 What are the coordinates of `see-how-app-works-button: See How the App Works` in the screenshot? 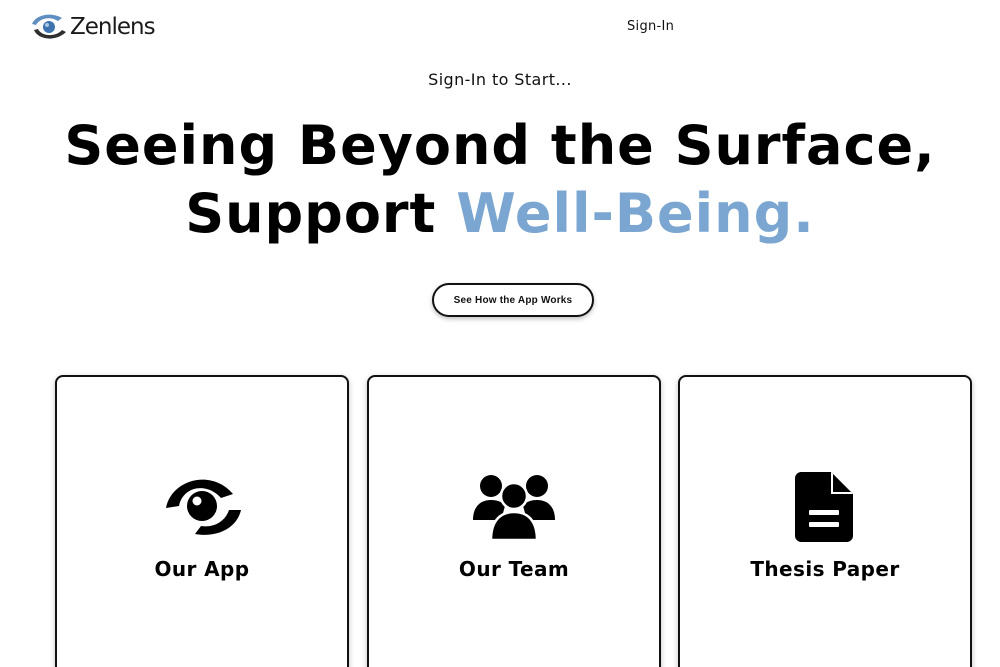 It's located at (513, 300).